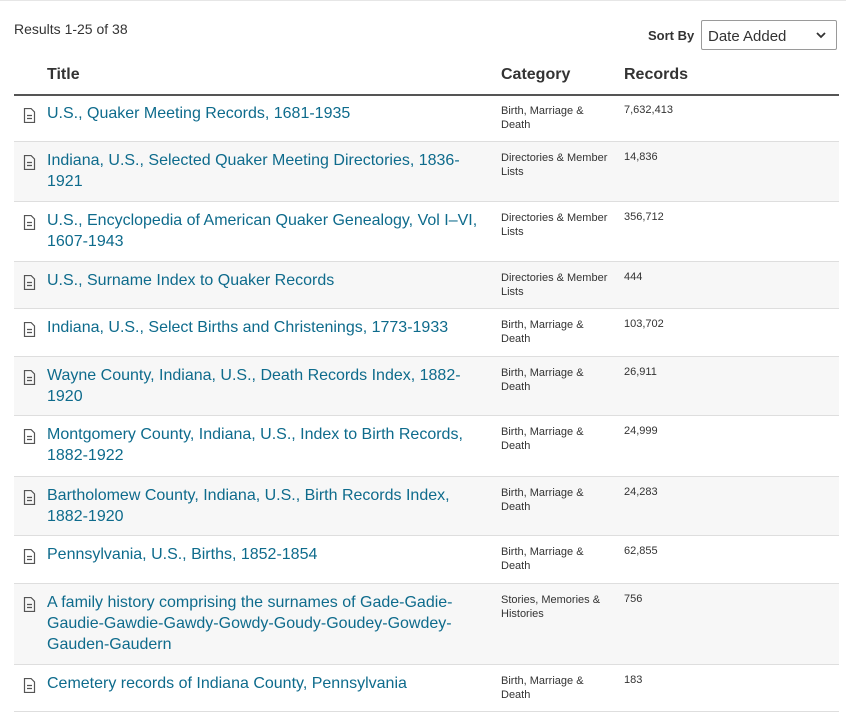 The image size is (846, 712). I want to click on sort-by-label: Sort By, so click(671, 35).